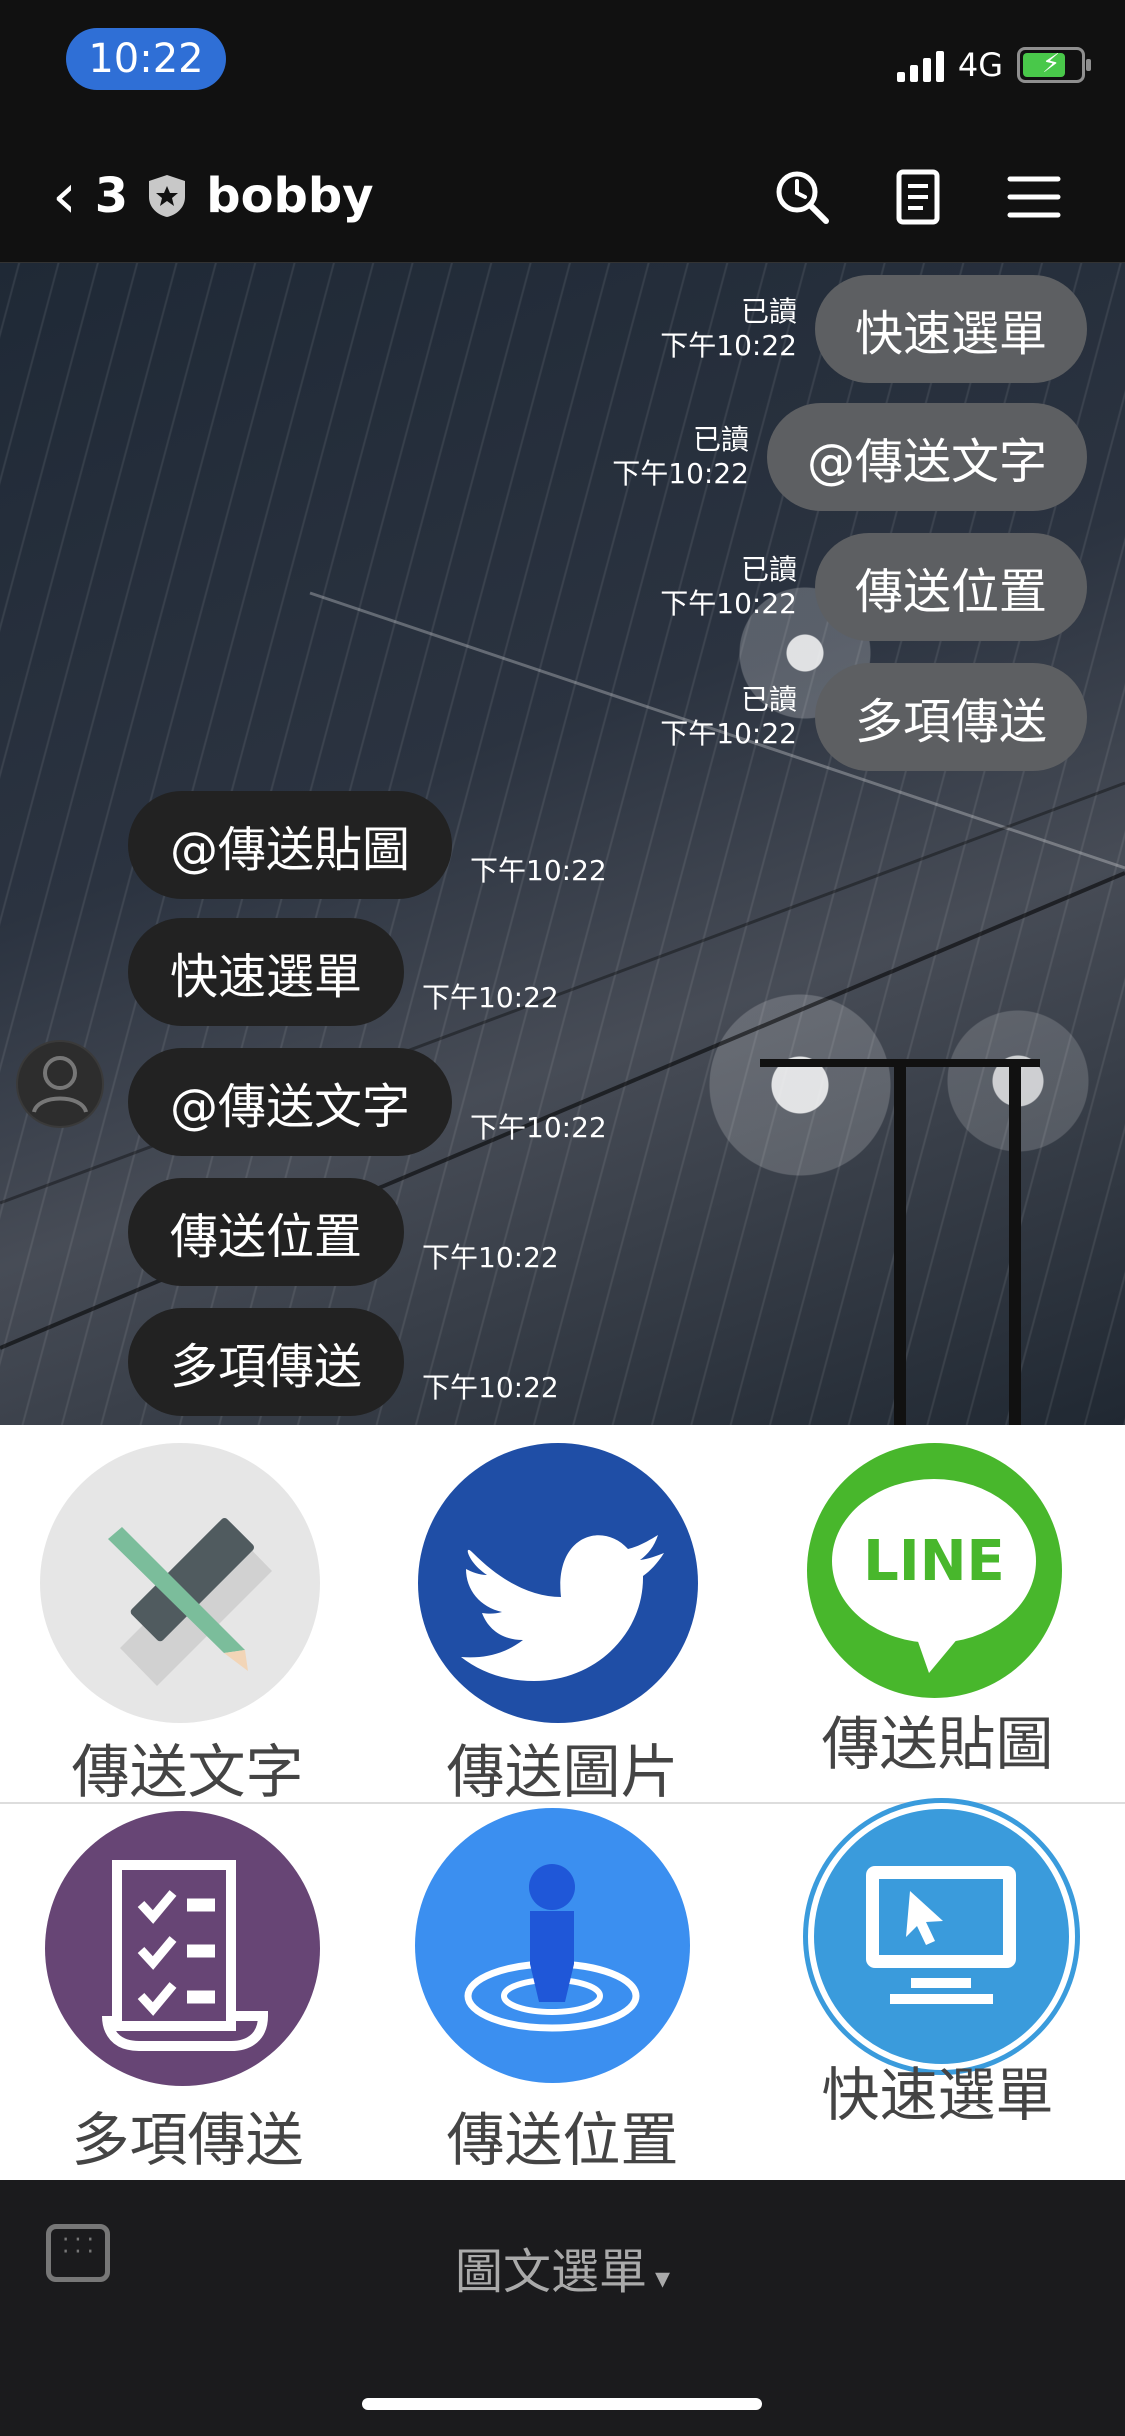 The width and height of the screenshot is (1125, 2436). I want to click on rich-menu-label: 傳送圖片, so click(562, 1772).